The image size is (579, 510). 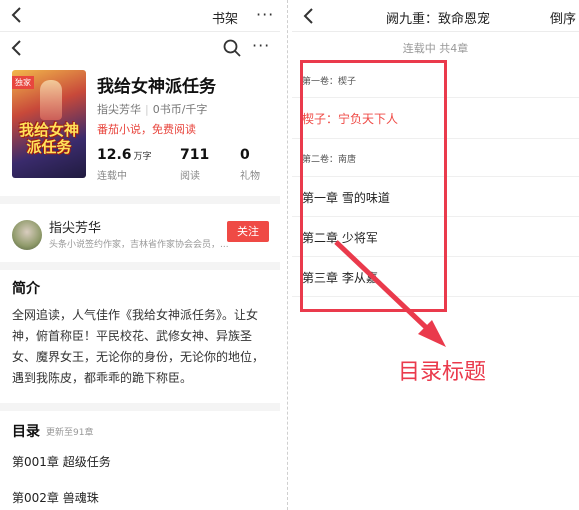 What do you see at coordinates (124, 164) in the screenshot?
I see `stat-words: 12.6 万字 连载中` at bounding box center [124, 164].